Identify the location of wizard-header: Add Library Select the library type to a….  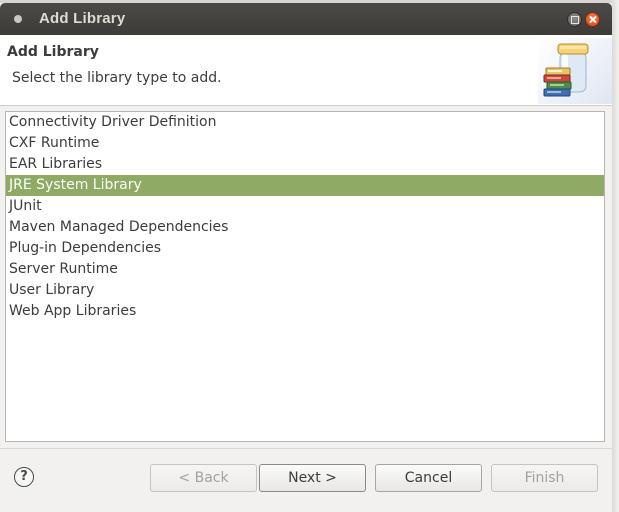
(306, 70).